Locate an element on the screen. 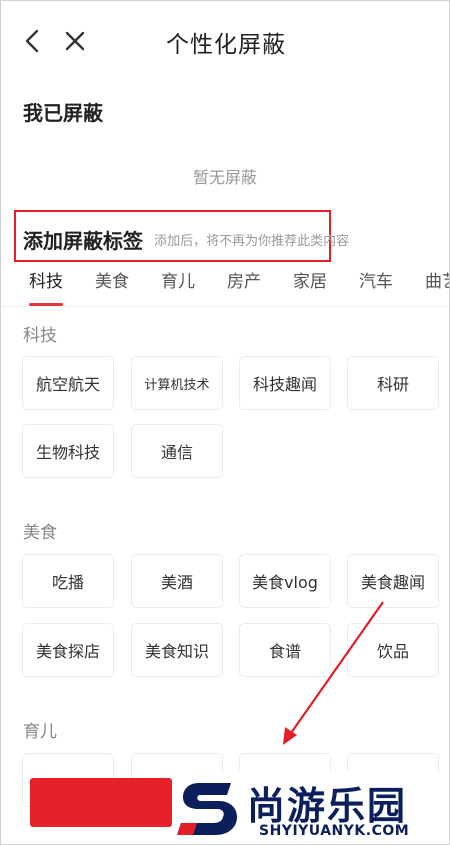  header: 个性化屏蔽 is located at coordinates (225, 42).